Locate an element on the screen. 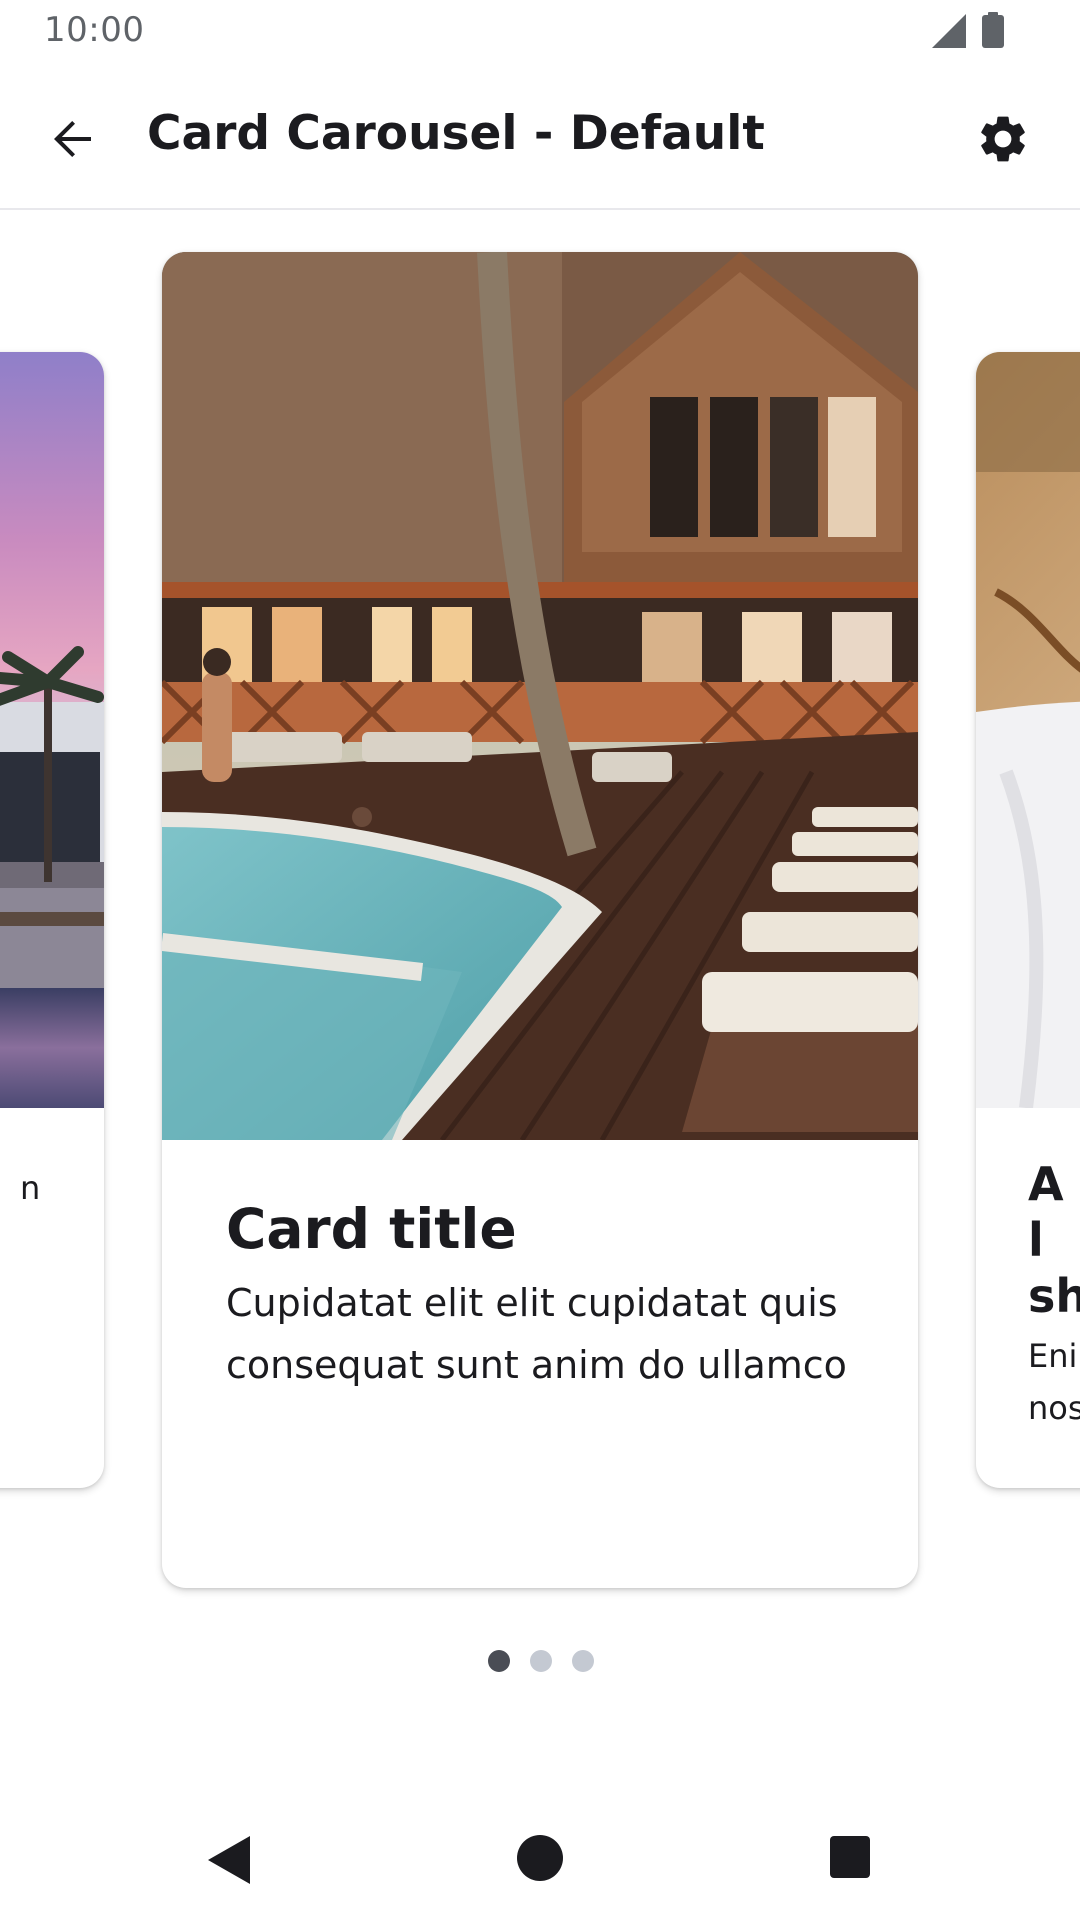 The height and width of the screenshot is (1920, 1080). page-dot-active is located at coordinates (499, 1661).